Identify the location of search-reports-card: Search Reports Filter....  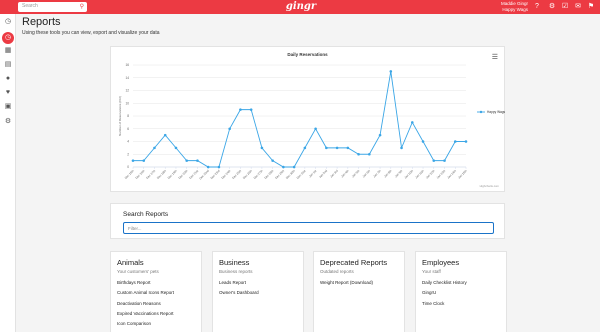
(307, 221).